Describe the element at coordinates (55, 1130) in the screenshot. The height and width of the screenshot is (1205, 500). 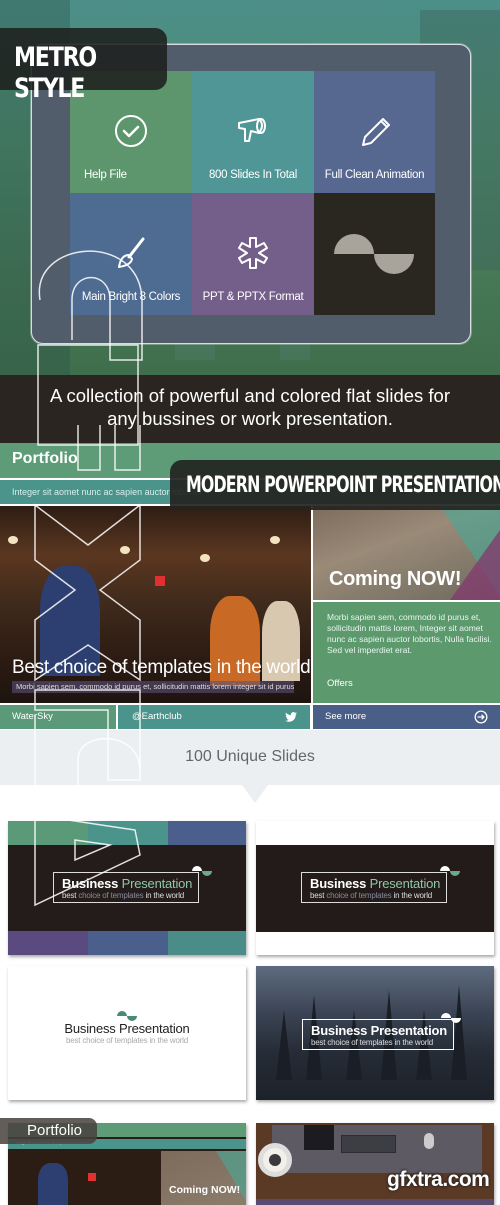
I see `badge-text: Portfolio` at that location.